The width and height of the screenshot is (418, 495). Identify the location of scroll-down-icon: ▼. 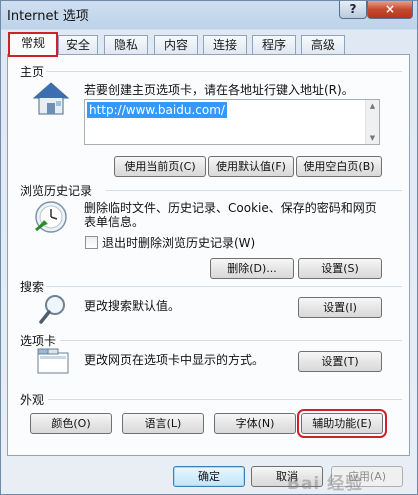
(372, 138).